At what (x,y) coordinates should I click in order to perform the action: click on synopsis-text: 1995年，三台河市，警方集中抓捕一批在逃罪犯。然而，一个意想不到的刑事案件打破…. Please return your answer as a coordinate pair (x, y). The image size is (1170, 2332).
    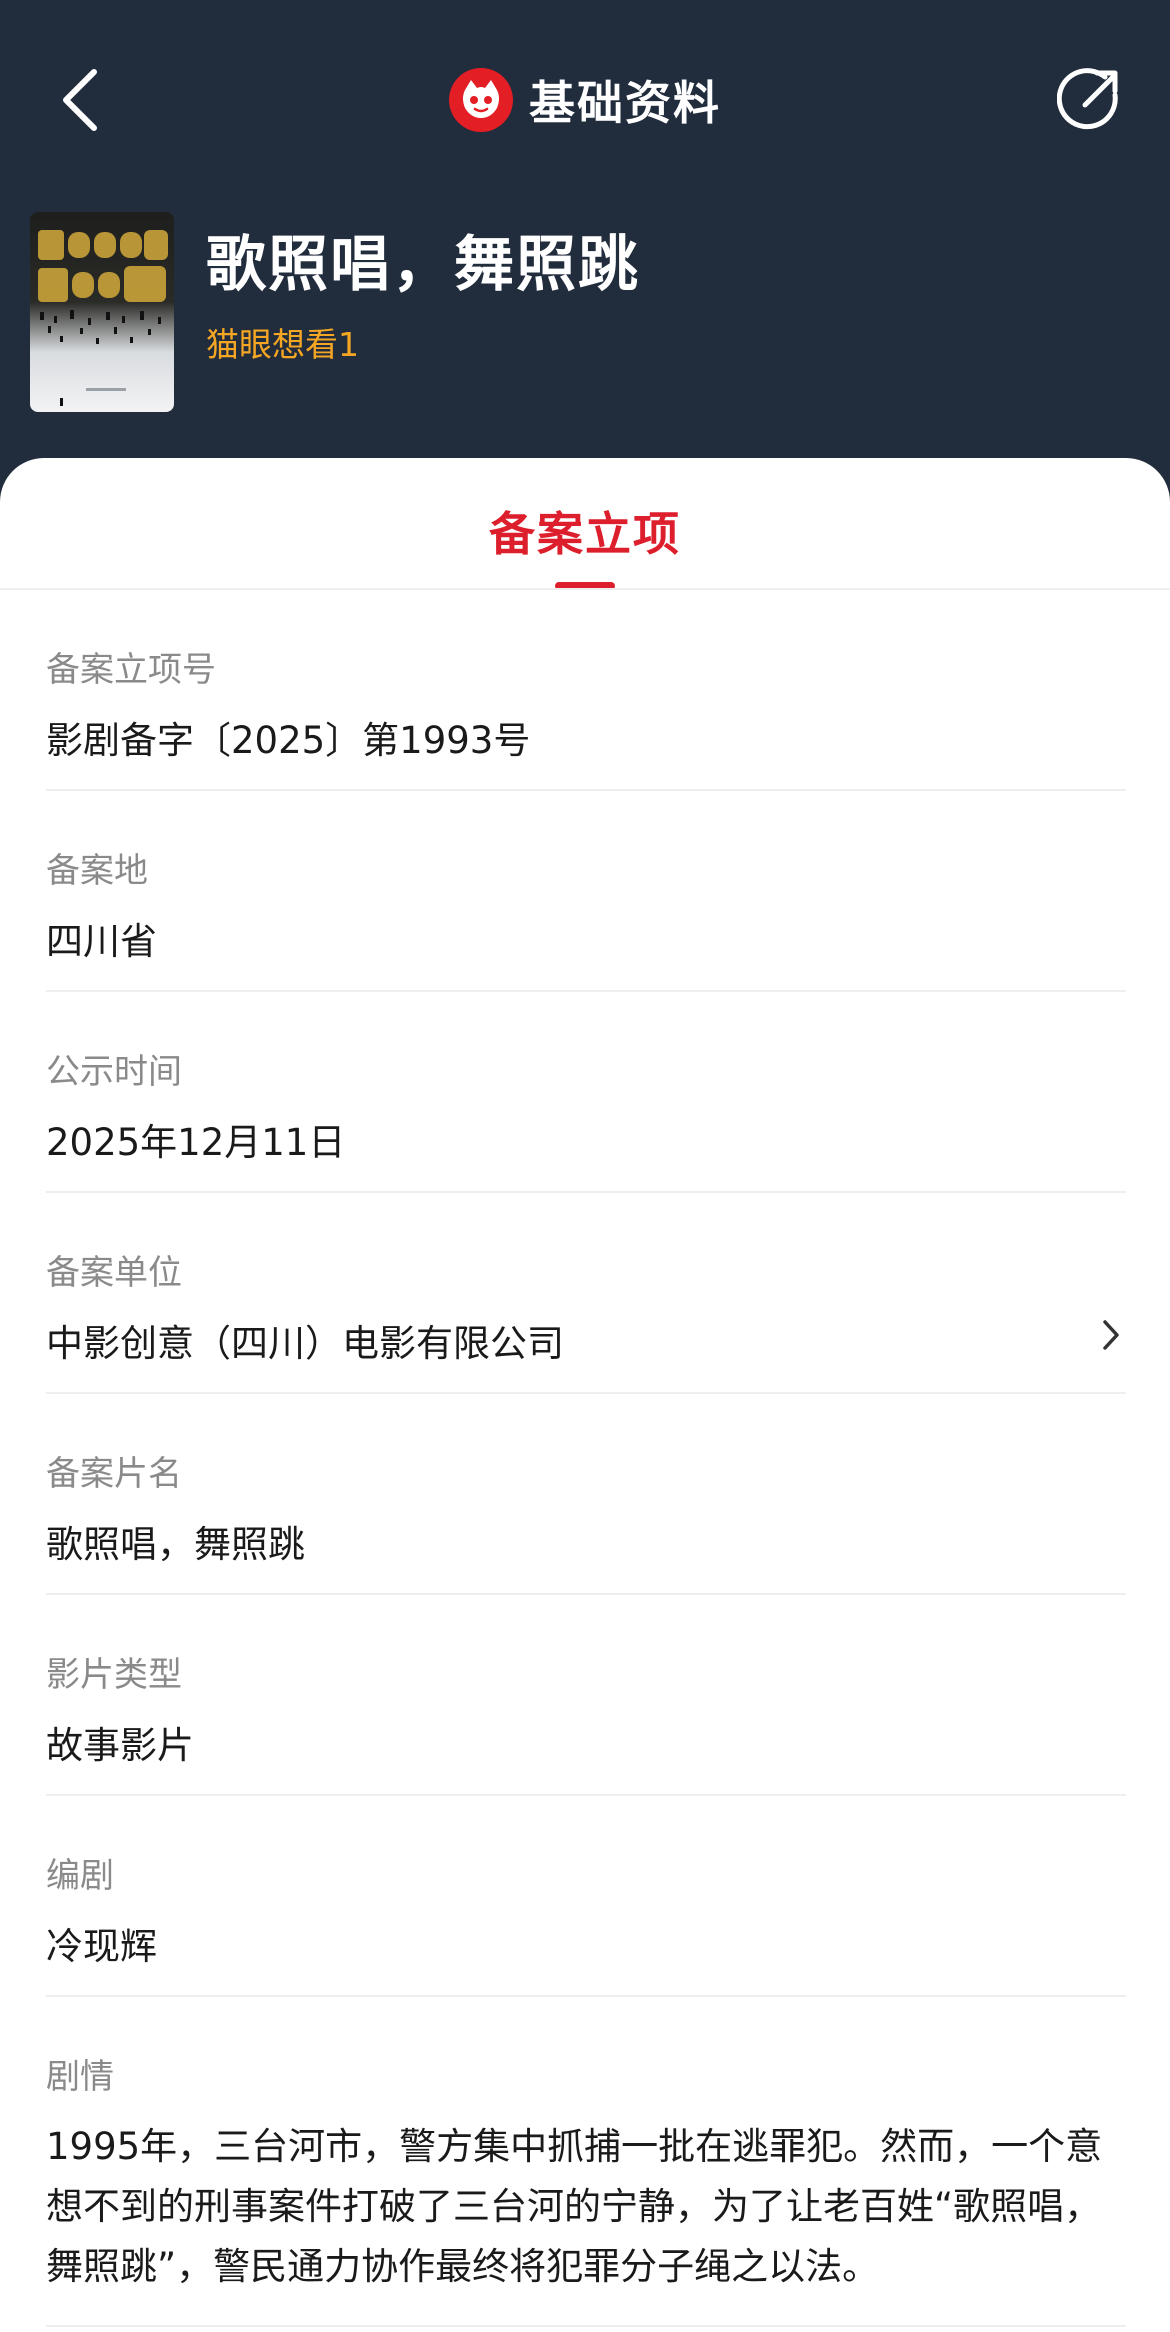
    Looking at the image, I should click on (574, 2206).